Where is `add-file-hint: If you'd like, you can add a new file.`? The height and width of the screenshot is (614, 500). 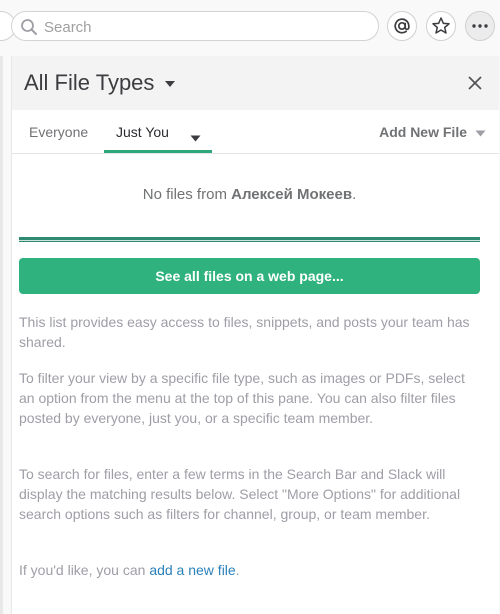 add-file-hint: If you'd like, you can add a new file. is located at coordinates (246, 570).